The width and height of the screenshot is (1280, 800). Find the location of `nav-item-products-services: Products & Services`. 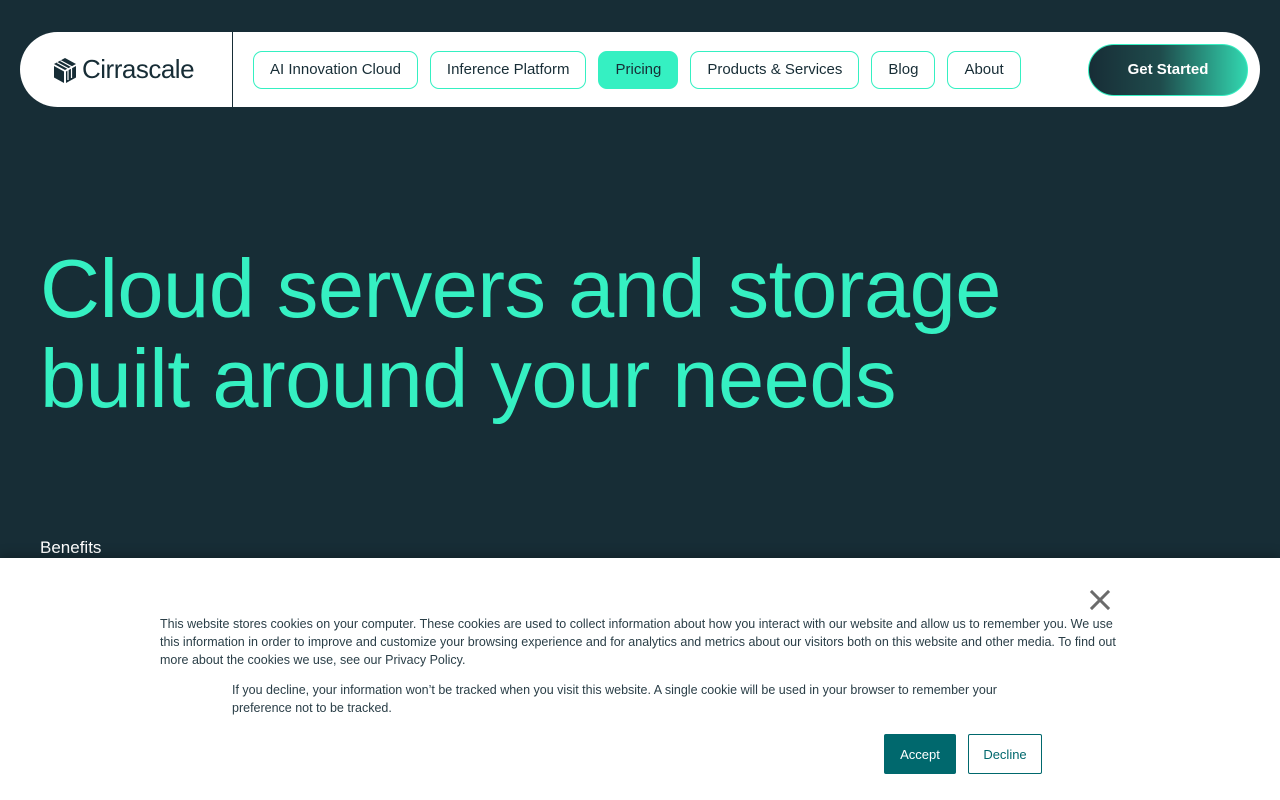

nav-item-products-services: Products & Services is located at coordinates (775, 69).